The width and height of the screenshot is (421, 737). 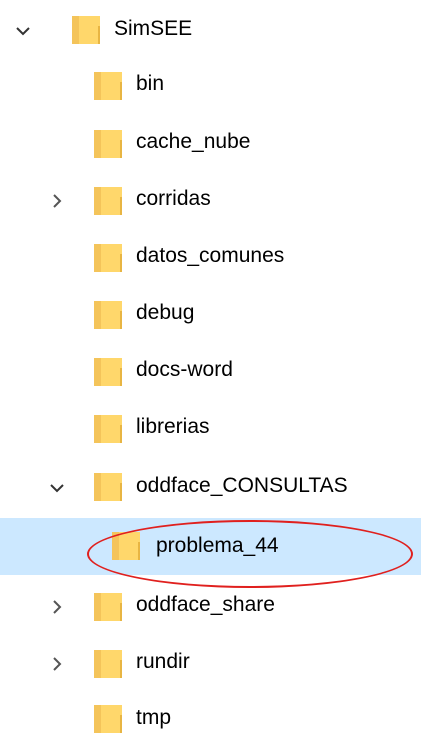 I want to click on tree-item-label: datos_comunes, so click(x=210, y=255).